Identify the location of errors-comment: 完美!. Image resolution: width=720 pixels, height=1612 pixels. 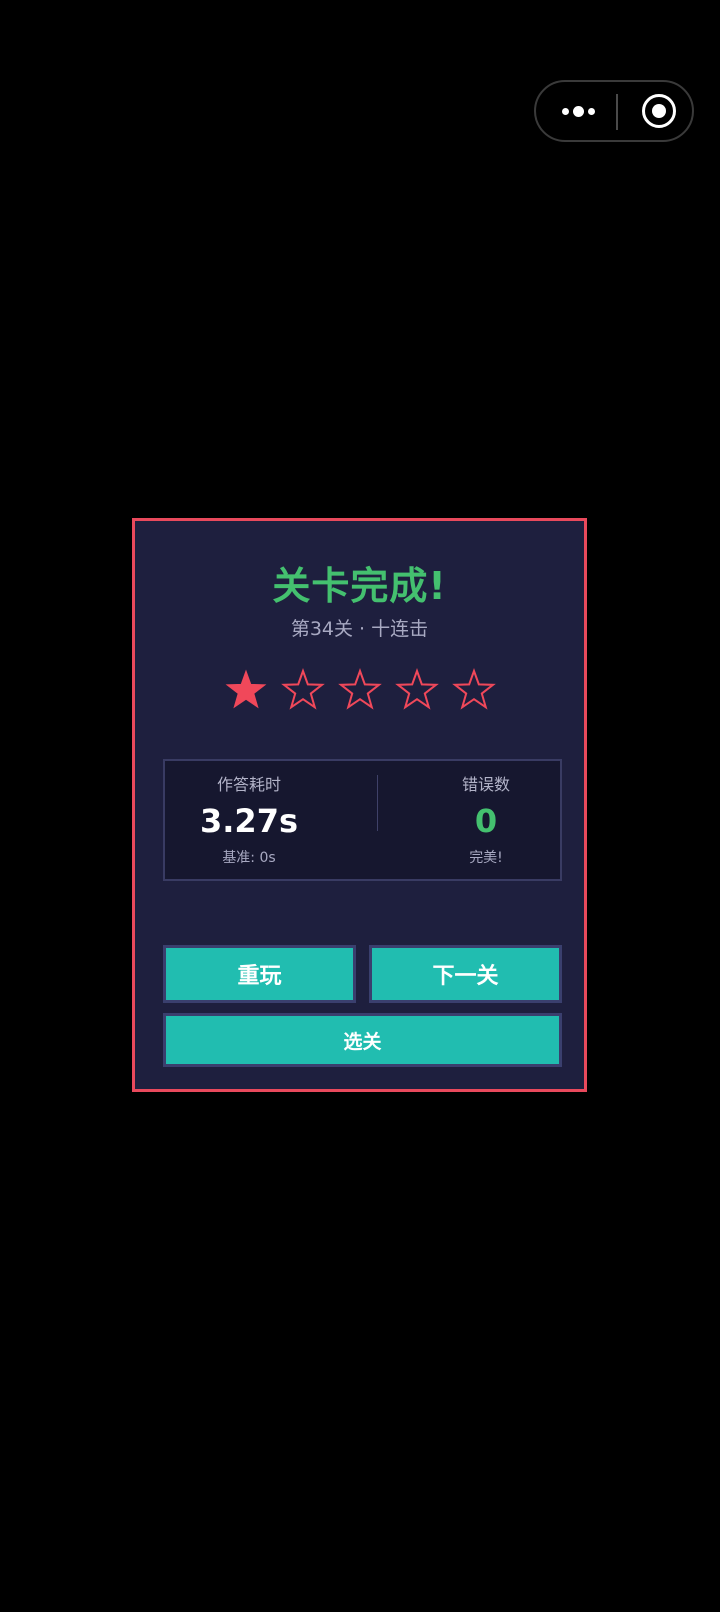
(486, 858).